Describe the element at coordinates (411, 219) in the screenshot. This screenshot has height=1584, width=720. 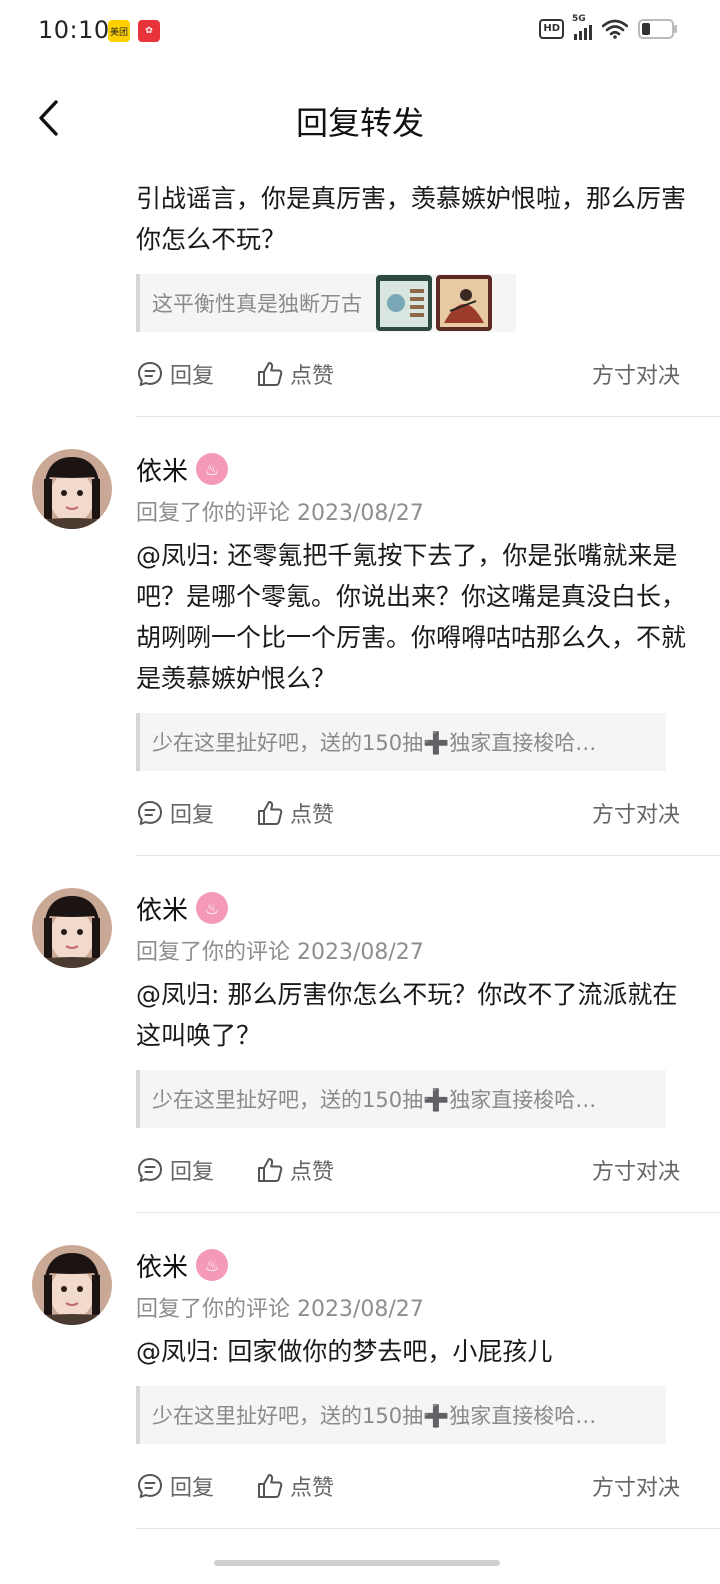
I see `comment-text: 引战谣言，你是真厉害，羡慕嫉妒恨啦，那么厉害你怎么不玩？` at that location.